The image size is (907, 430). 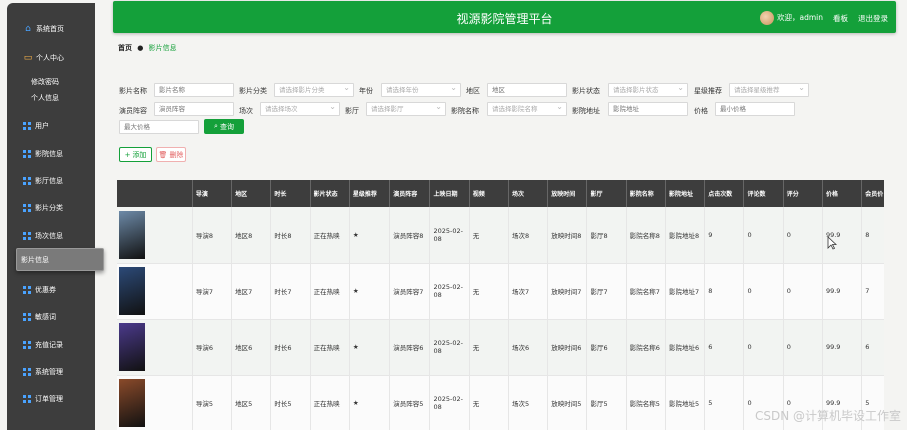 I want to click on filter-region-label: 地区, so click(x=473, y=91).